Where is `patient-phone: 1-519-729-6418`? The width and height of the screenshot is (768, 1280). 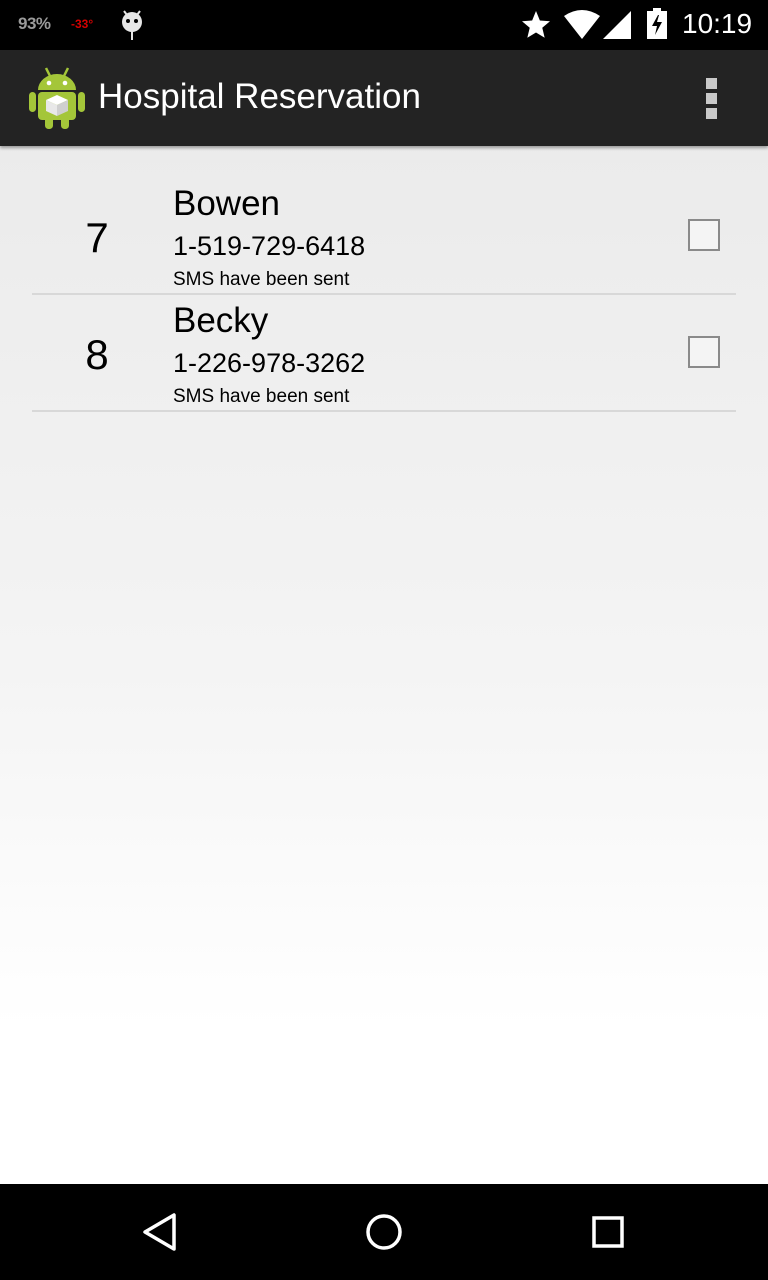
patient-phone: 1-519-729-6418 is located at coordinates (269, 246).